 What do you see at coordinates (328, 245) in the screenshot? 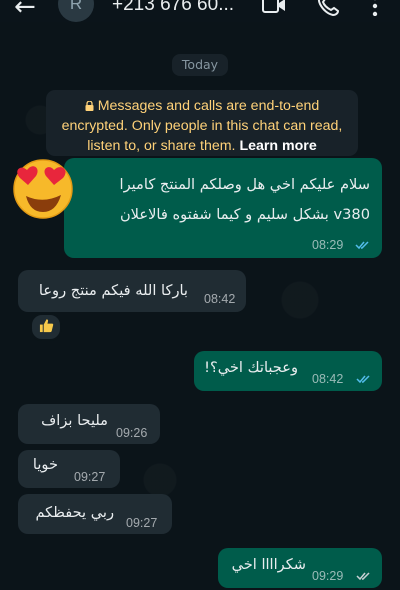
I see `message-time: 08:29` at bounding box center [328, 245].